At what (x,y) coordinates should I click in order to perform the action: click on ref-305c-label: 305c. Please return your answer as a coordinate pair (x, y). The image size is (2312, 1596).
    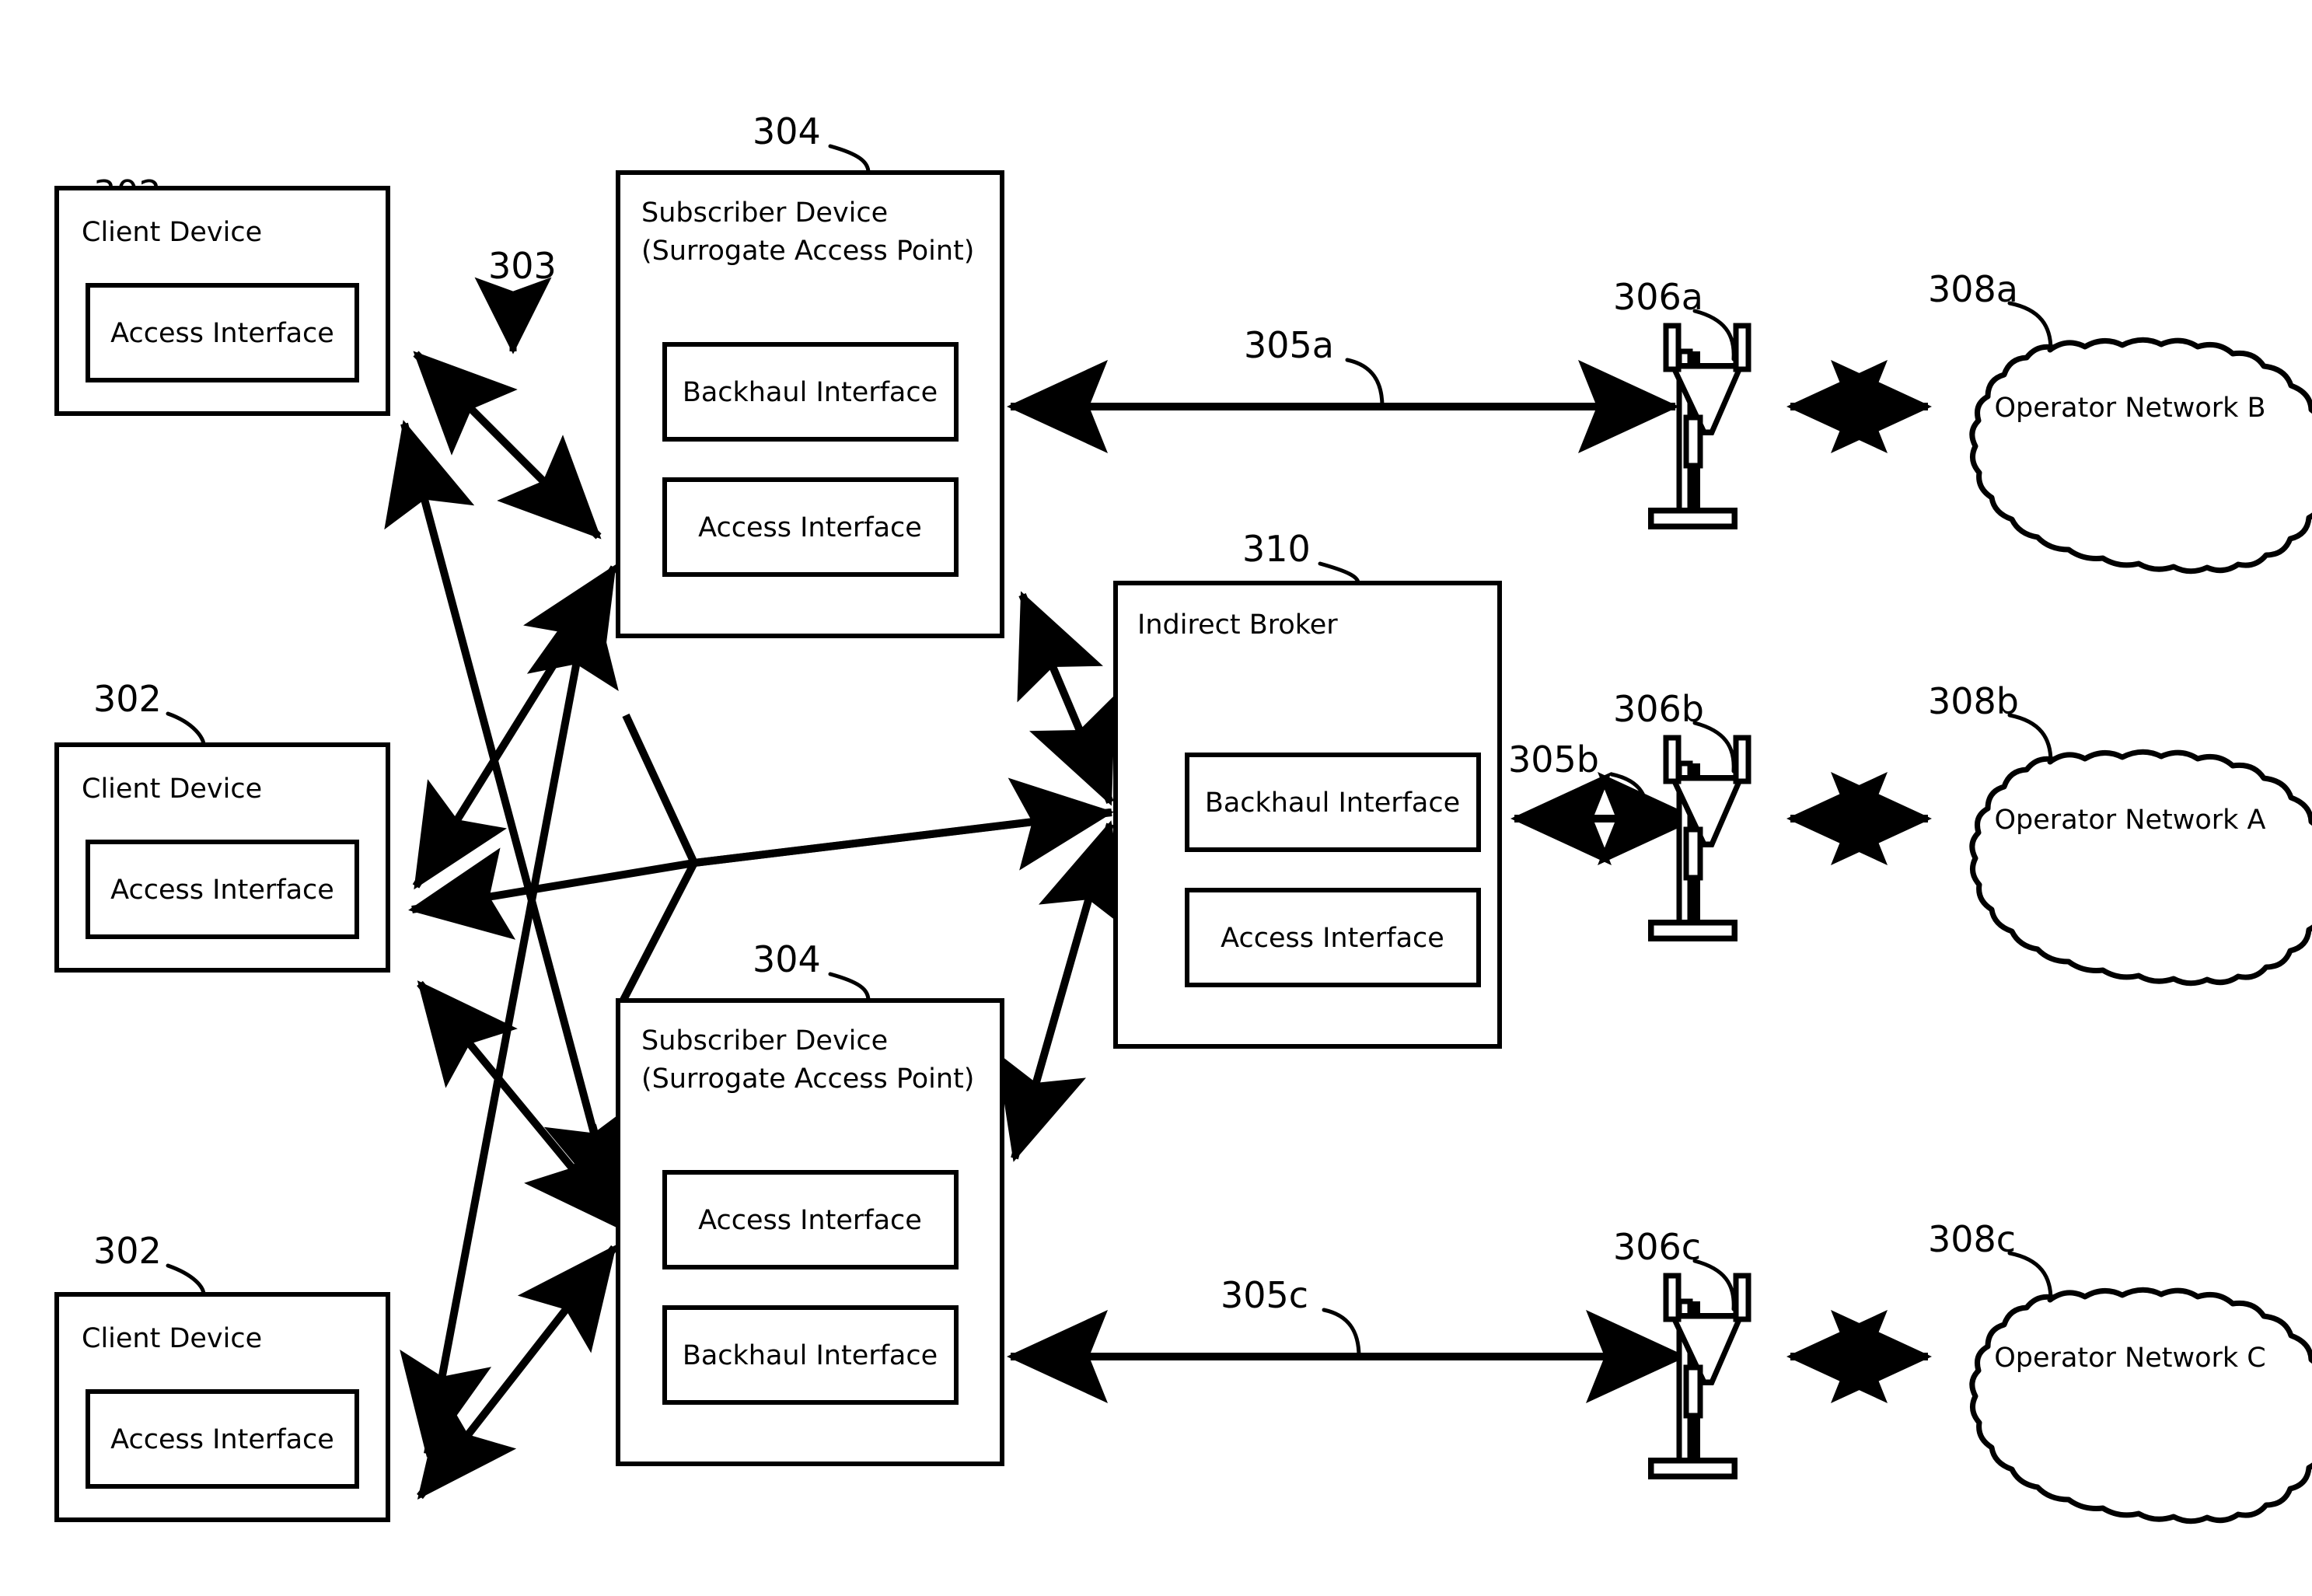
    Looking at the image, I should click on (1264, 1295).